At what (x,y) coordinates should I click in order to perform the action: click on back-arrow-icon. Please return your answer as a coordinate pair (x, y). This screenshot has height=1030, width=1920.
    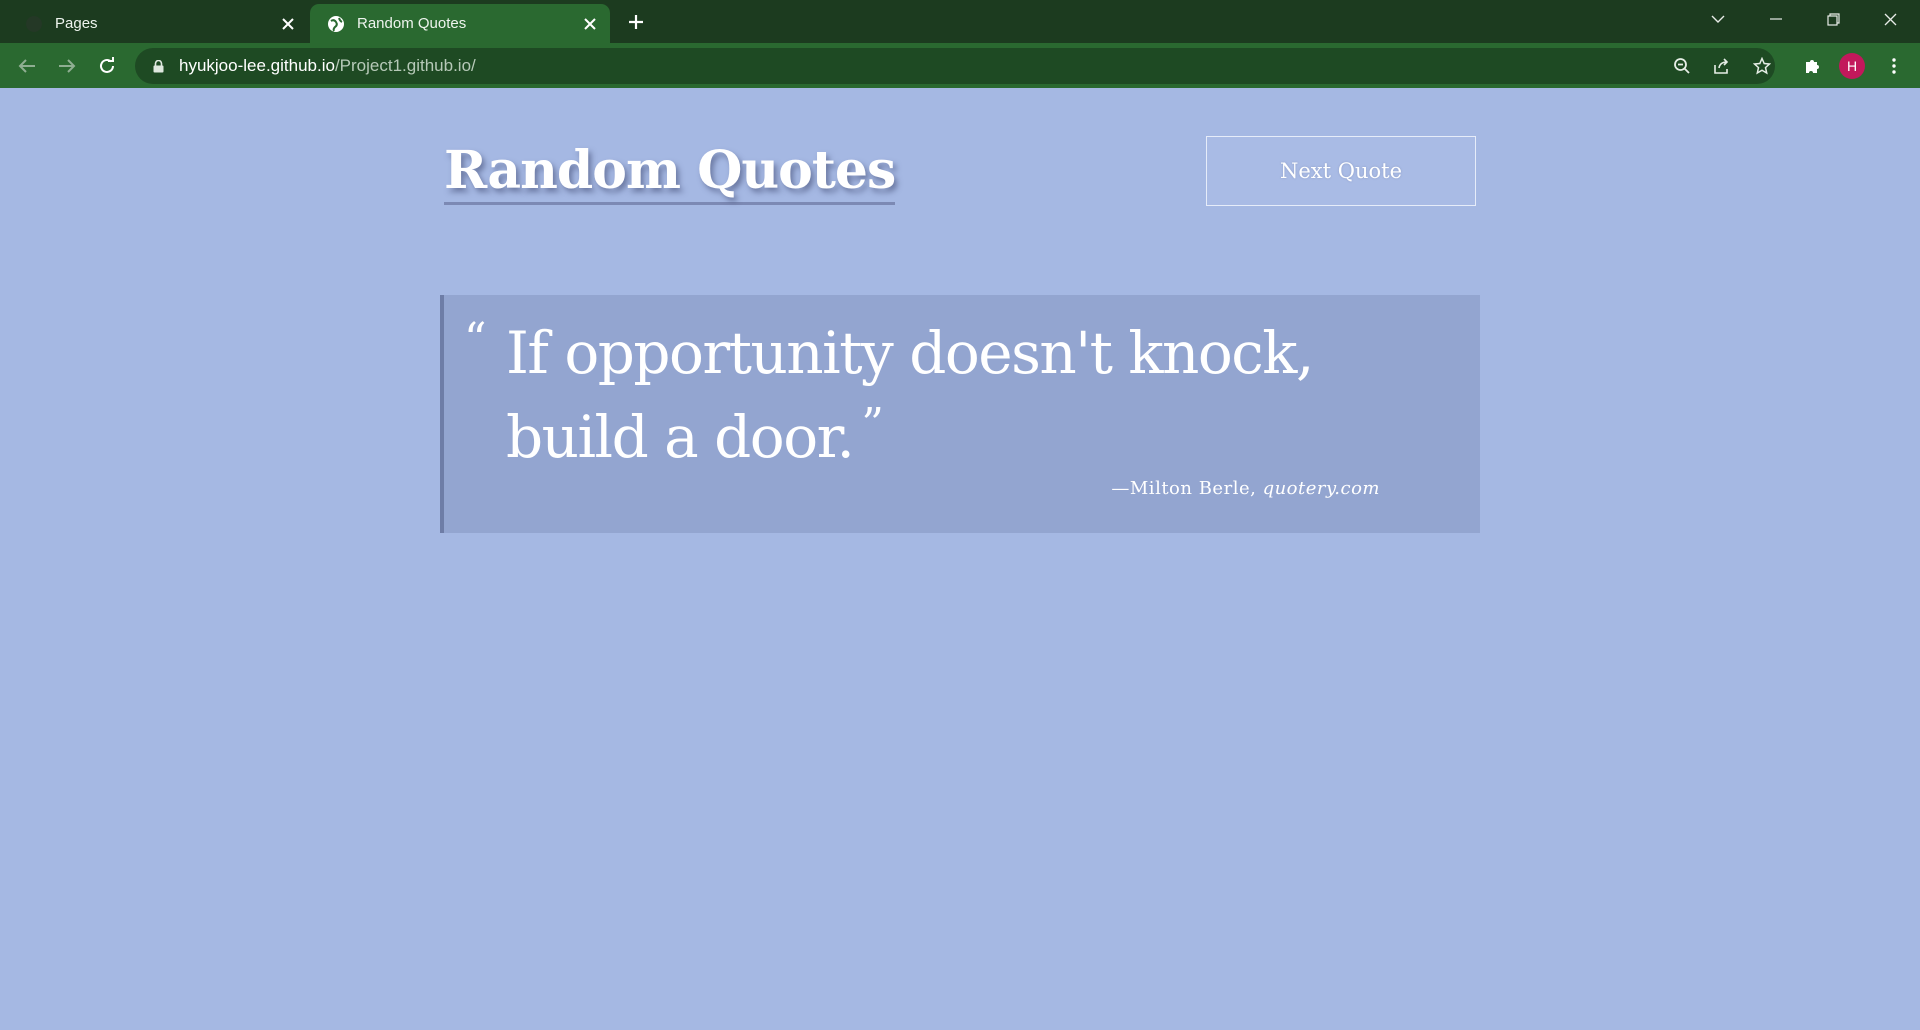
    Looking at the image, I should click on (27, 66).